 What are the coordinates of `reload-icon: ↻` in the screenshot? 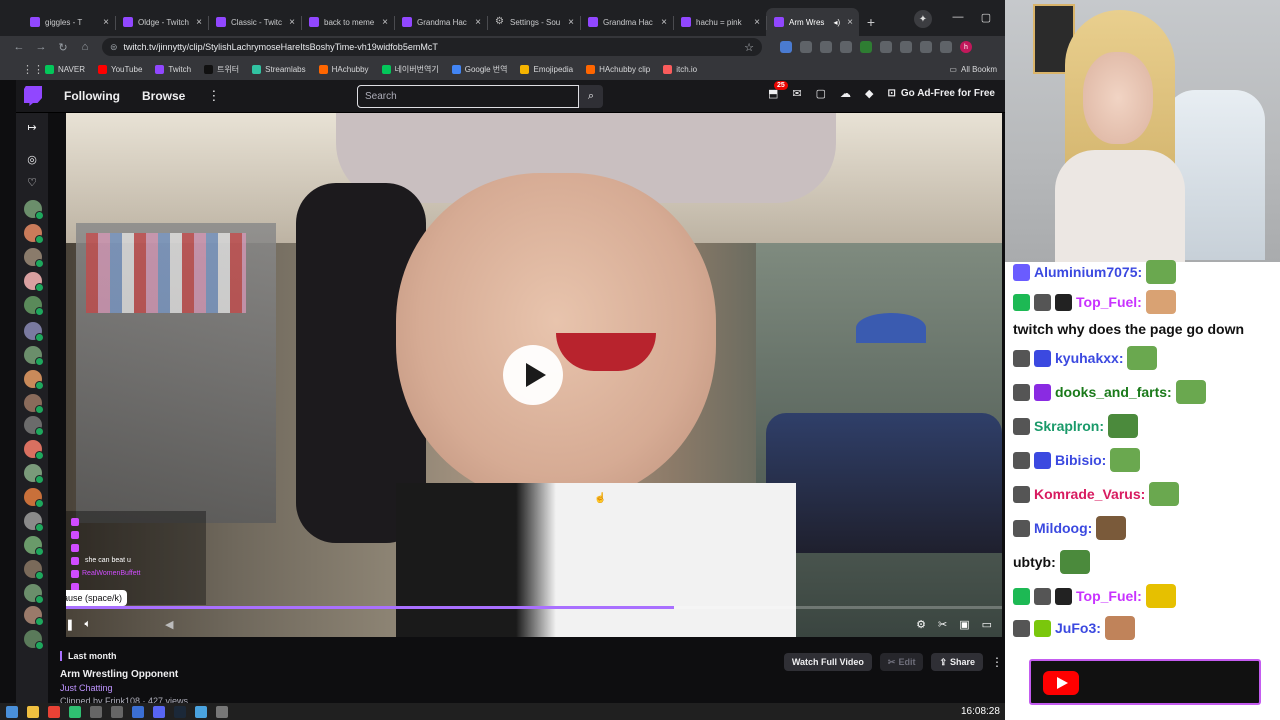 It's located at (63, 47).